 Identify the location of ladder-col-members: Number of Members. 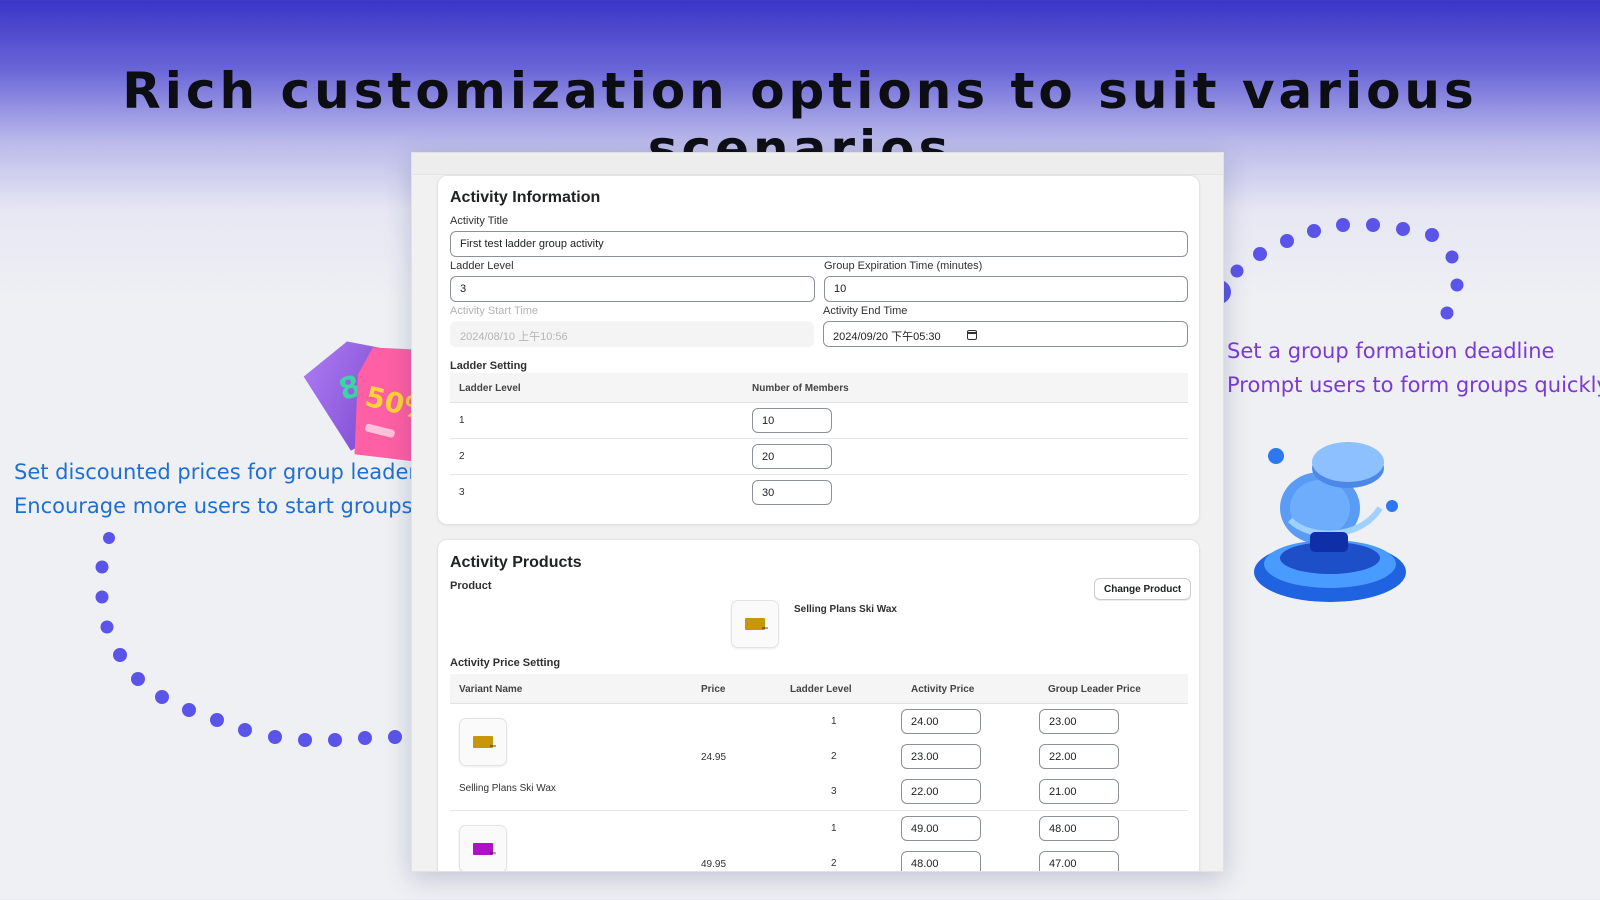
(800, 388).